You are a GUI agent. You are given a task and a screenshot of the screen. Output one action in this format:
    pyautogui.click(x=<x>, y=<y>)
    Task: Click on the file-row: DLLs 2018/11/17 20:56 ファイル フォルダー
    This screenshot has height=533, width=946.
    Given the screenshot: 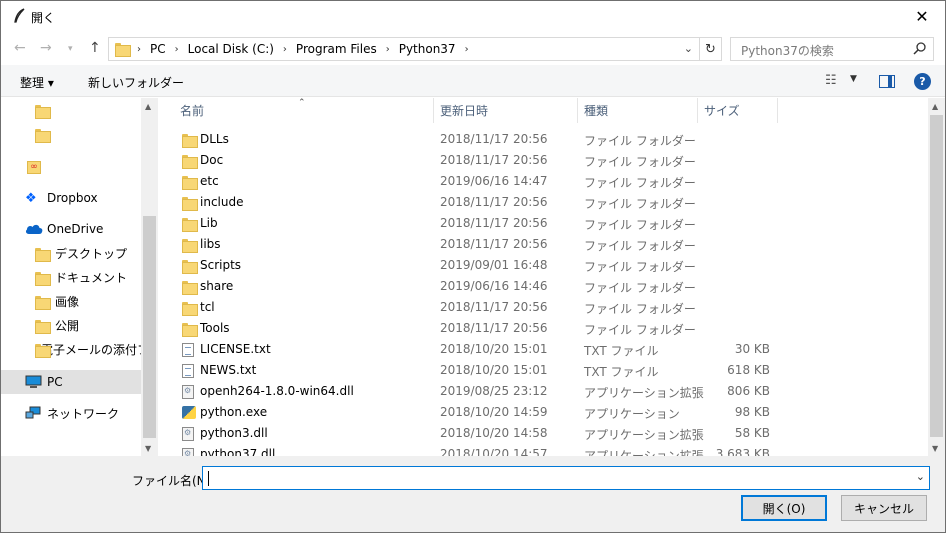 What is the action you would take?
    pyautogui.click(x=543, y=139)
    